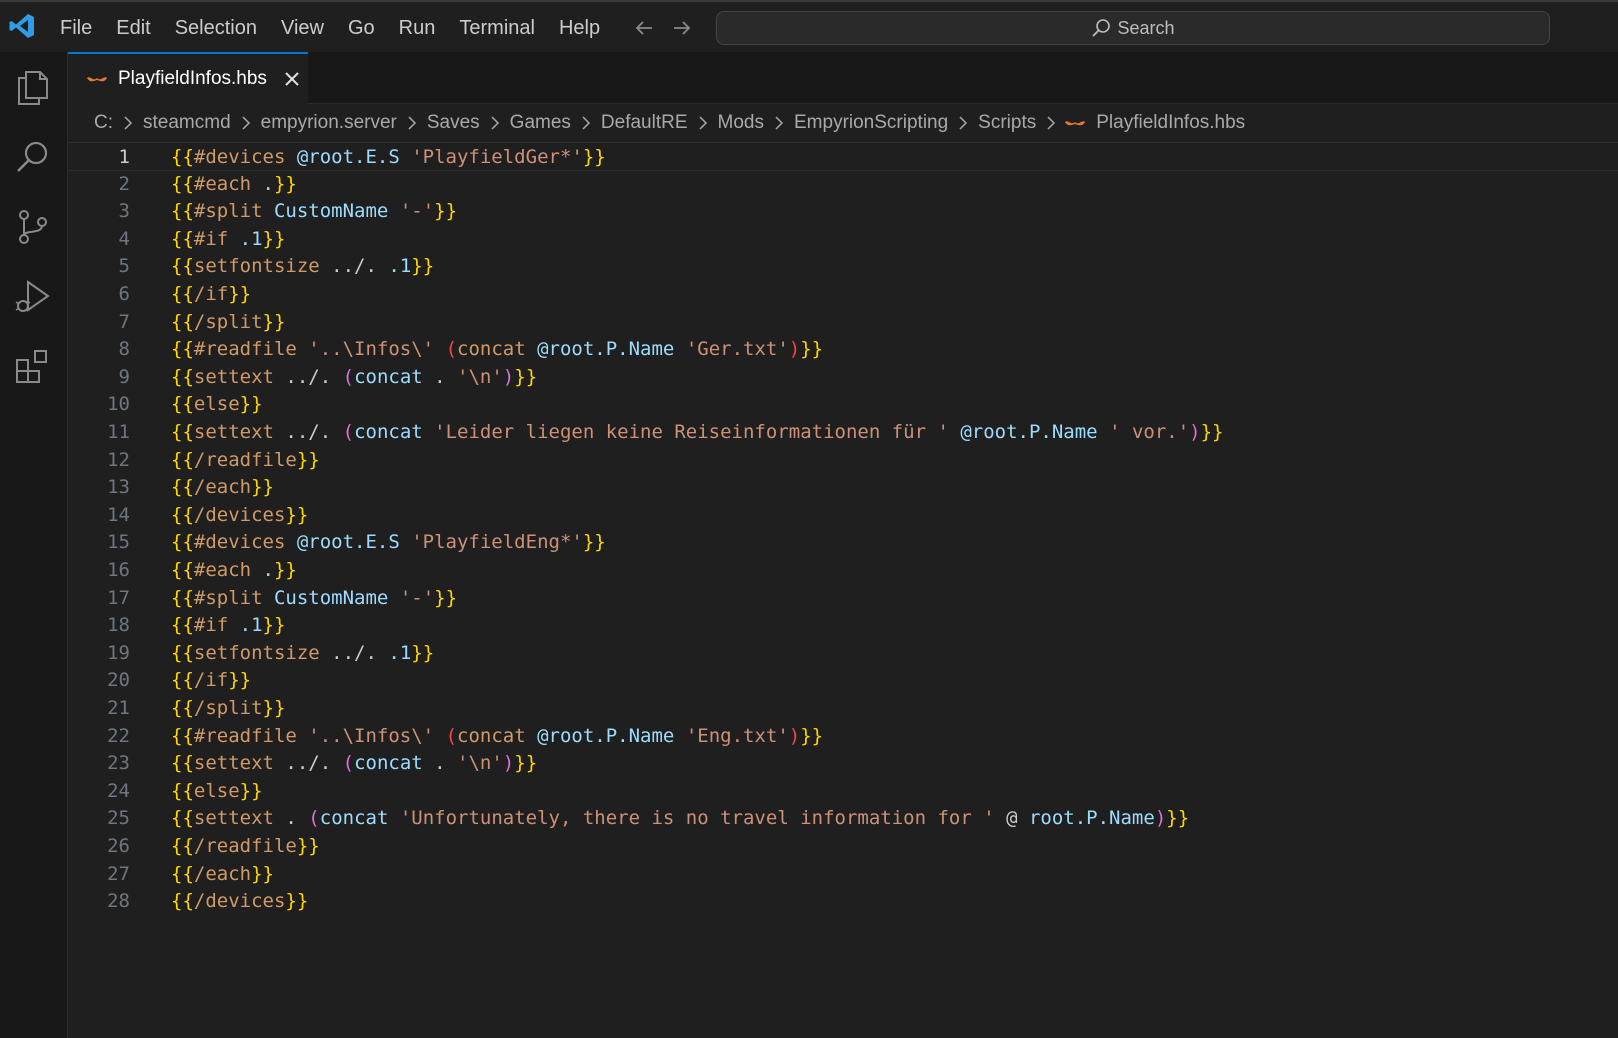 The height and width of the screenshot is (1038, 1618). I want to click on code-text: {{#devices @root.E.S 'PlayfieldGer*'}}, so click(388, 157).